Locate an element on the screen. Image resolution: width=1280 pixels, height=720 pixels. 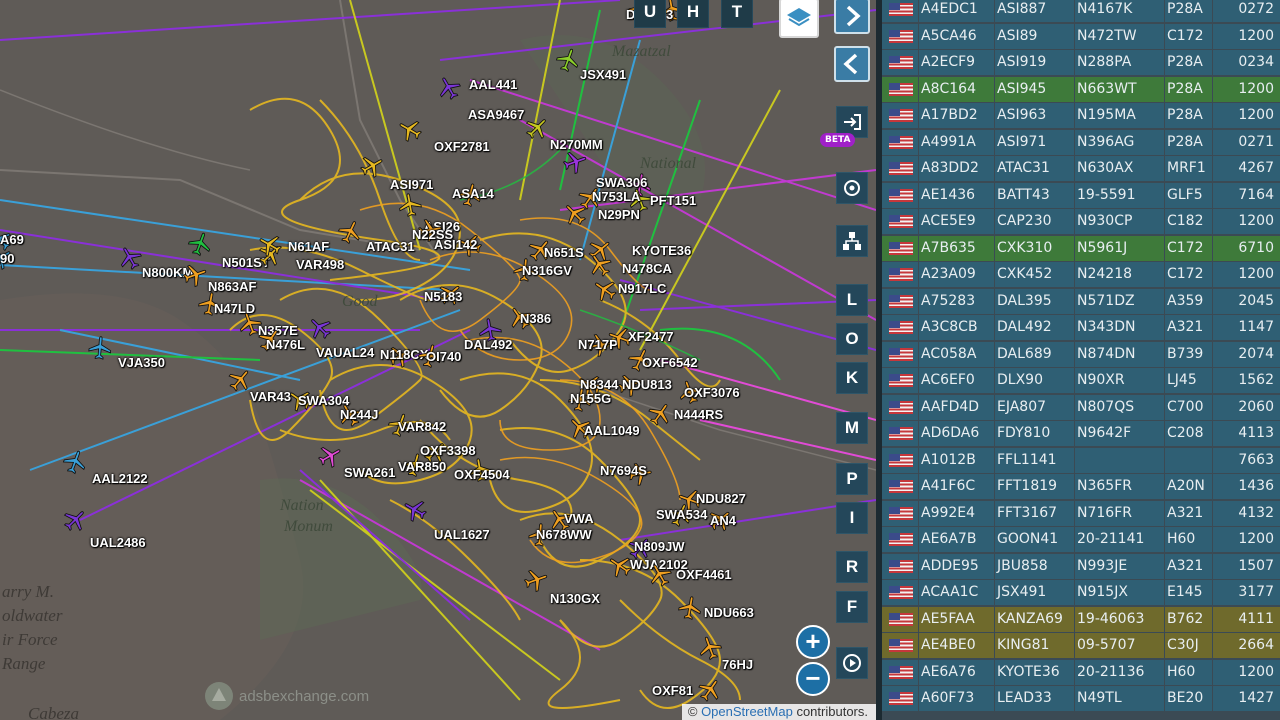
table-row: A4EDC1 ASI887 N4167K P28A 0272 is located at coordinates (1081, 11).